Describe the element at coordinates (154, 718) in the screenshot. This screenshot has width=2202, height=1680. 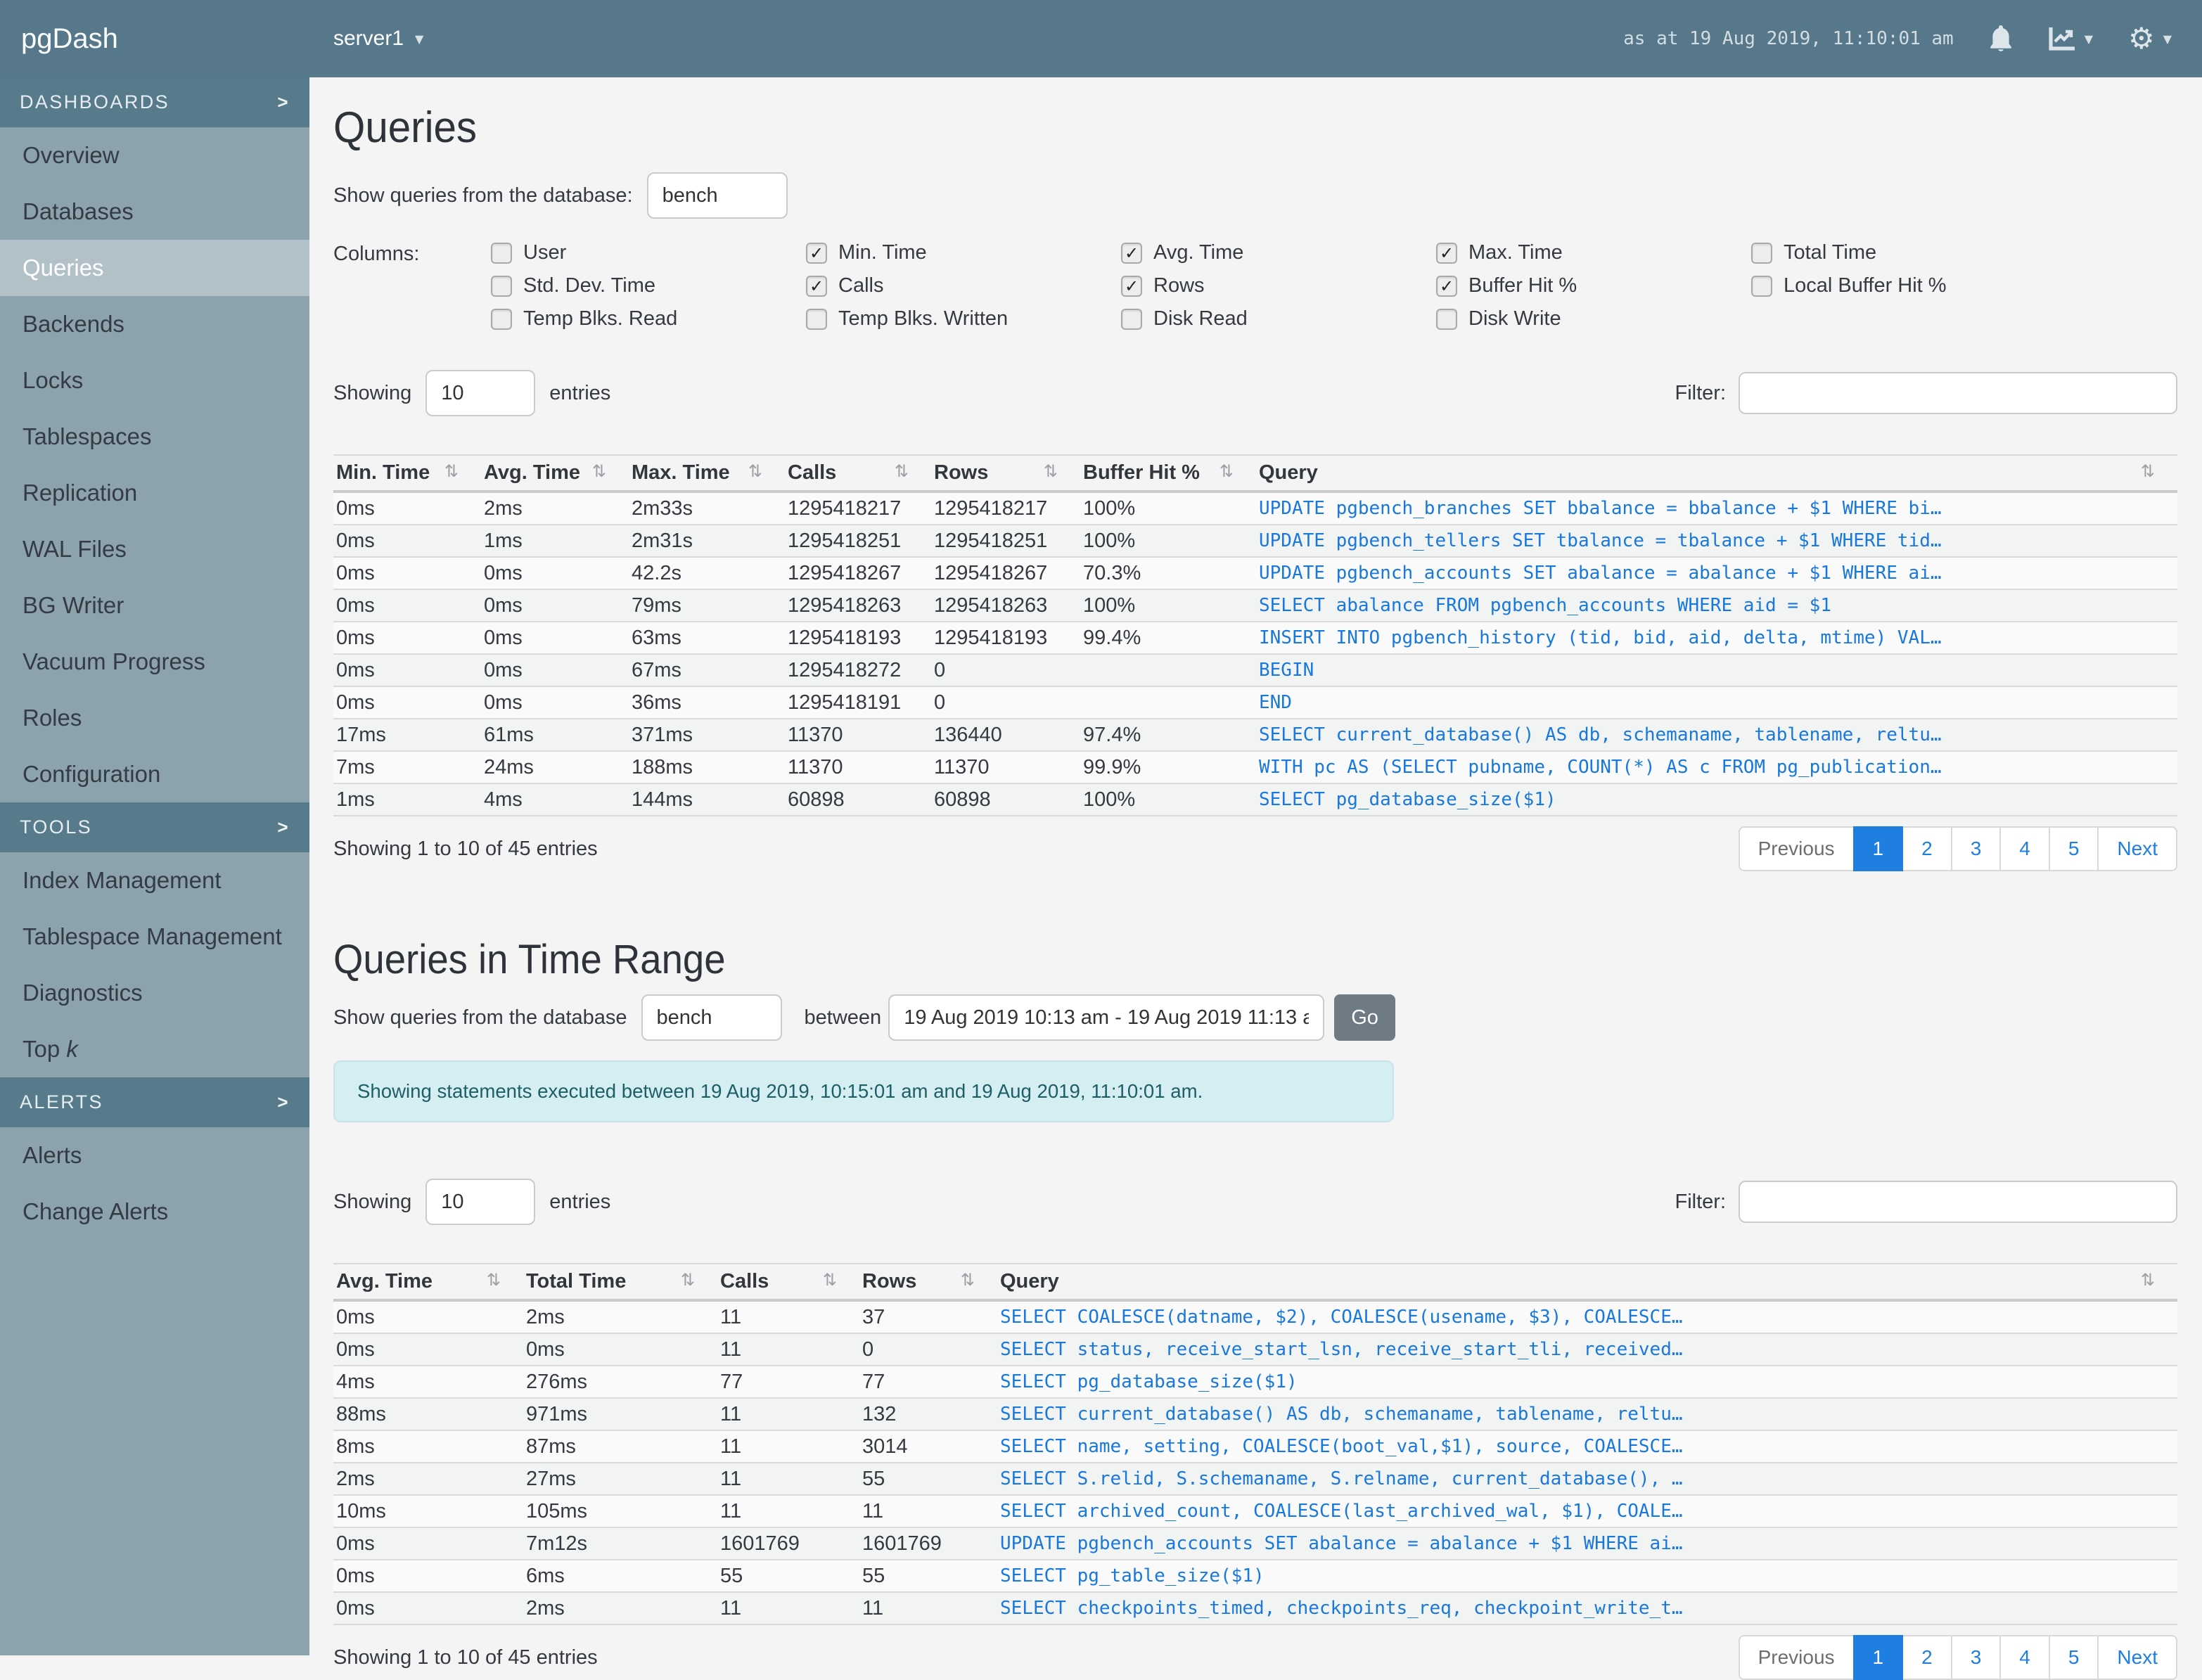
I see `sidebar-item: Roles` at that location.